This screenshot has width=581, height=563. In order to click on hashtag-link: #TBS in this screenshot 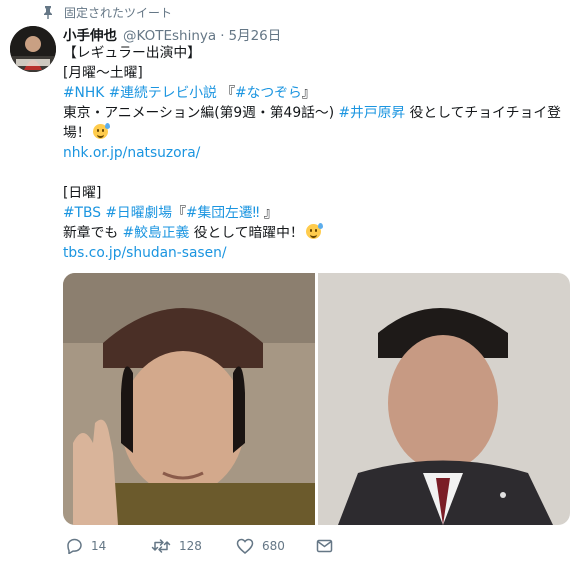, I will do `click(82, 213)`.